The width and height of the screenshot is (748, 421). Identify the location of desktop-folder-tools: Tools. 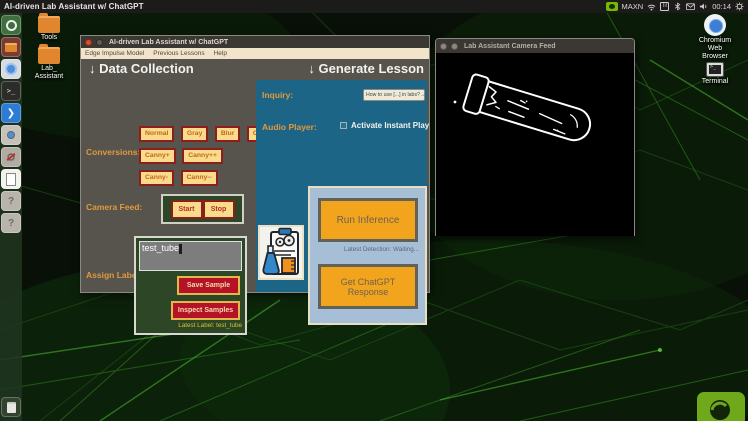
(49, 27).